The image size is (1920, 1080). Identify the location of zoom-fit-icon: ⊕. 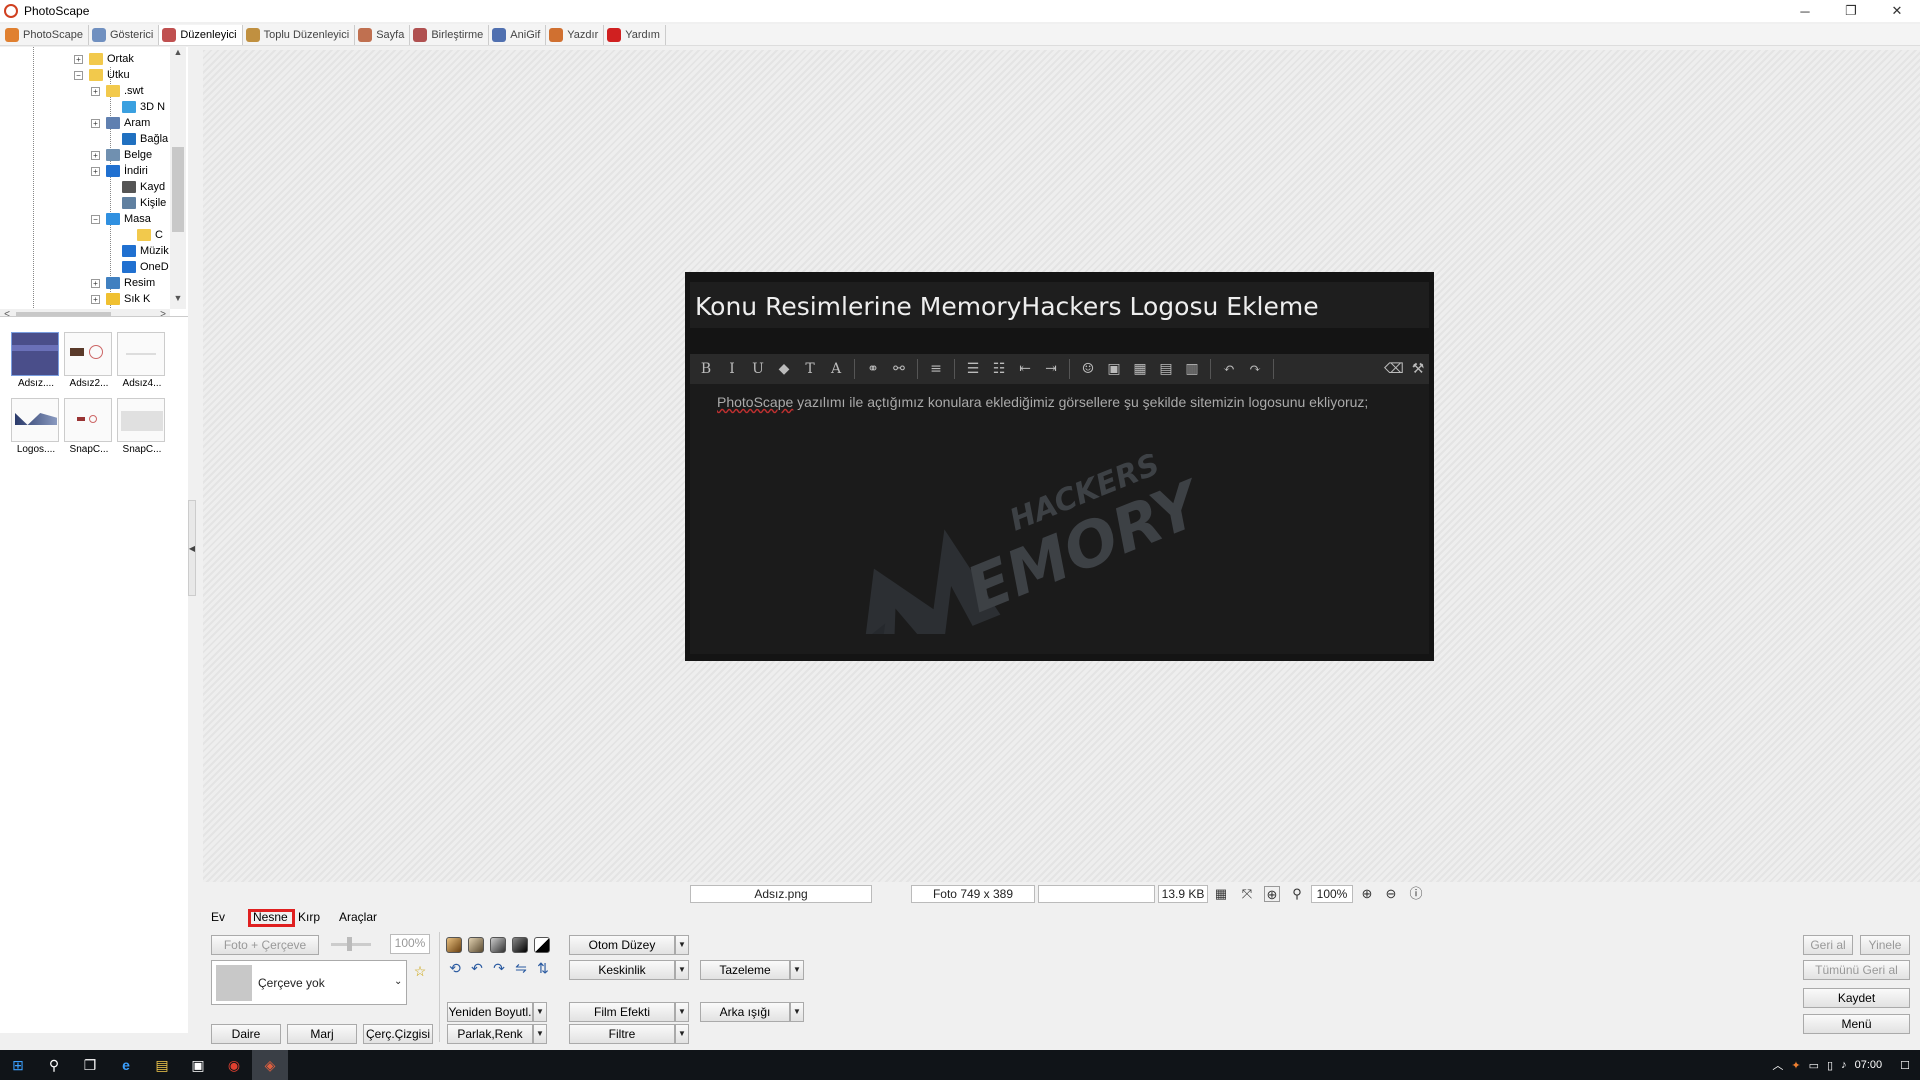
(1272, 894).